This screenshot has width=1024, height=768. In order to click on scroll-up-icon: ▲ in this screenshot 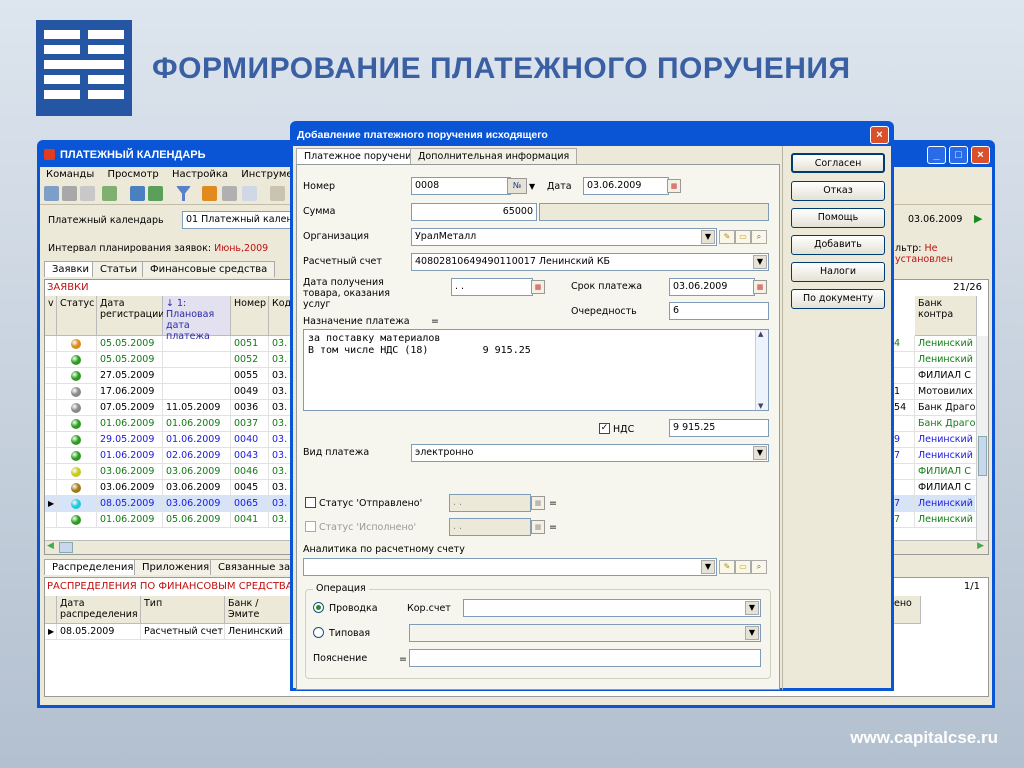, I will do `click(760, 334)`.